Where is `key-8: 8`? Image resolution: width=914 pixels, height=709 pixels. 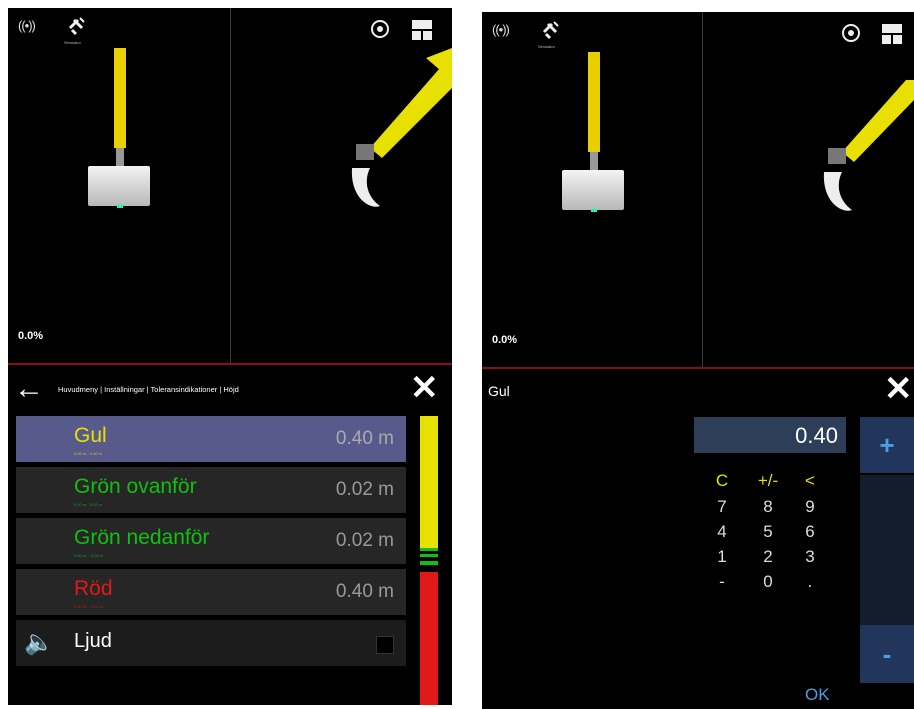
key-8: 8 is located at coordinates (768, 507).